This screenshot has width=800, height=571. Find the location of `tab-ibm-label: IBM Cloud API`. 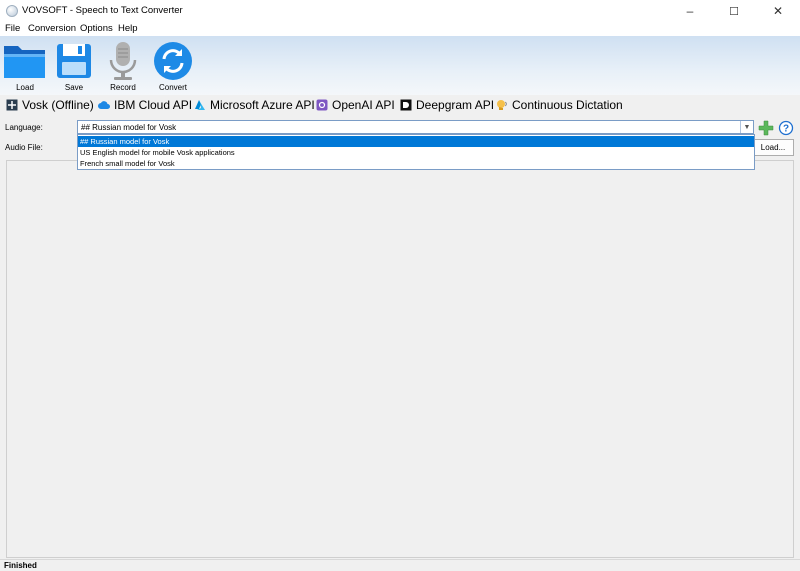

tab-ibm-label: IBM Cloud API is located at coordinates (153, 105).